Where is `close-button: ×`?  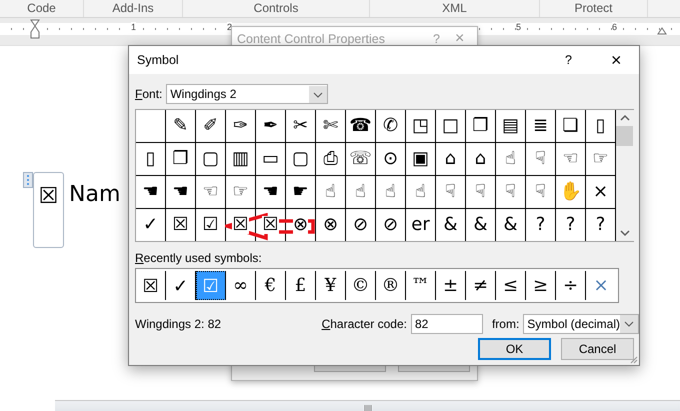
close-button: × is located at coordinates (625, 60).